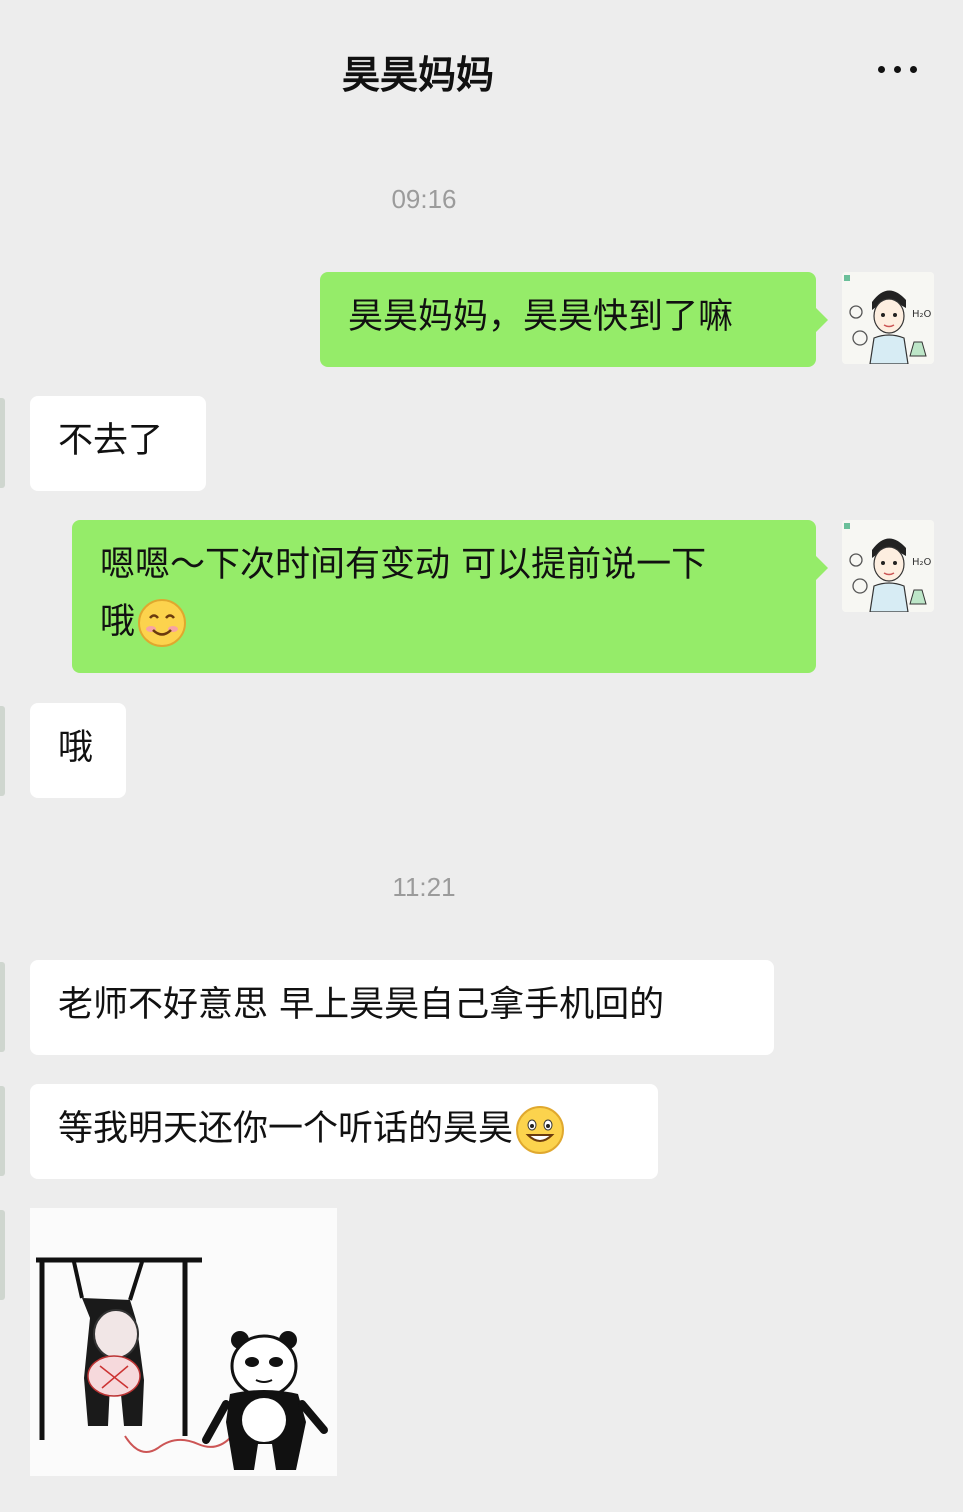 This screenshot has height=1512, width=963. What do you see at coordinates (540, 1130) in the screenshot?
I see `grin-emoji-icon` at bounding box center [540, 1130].